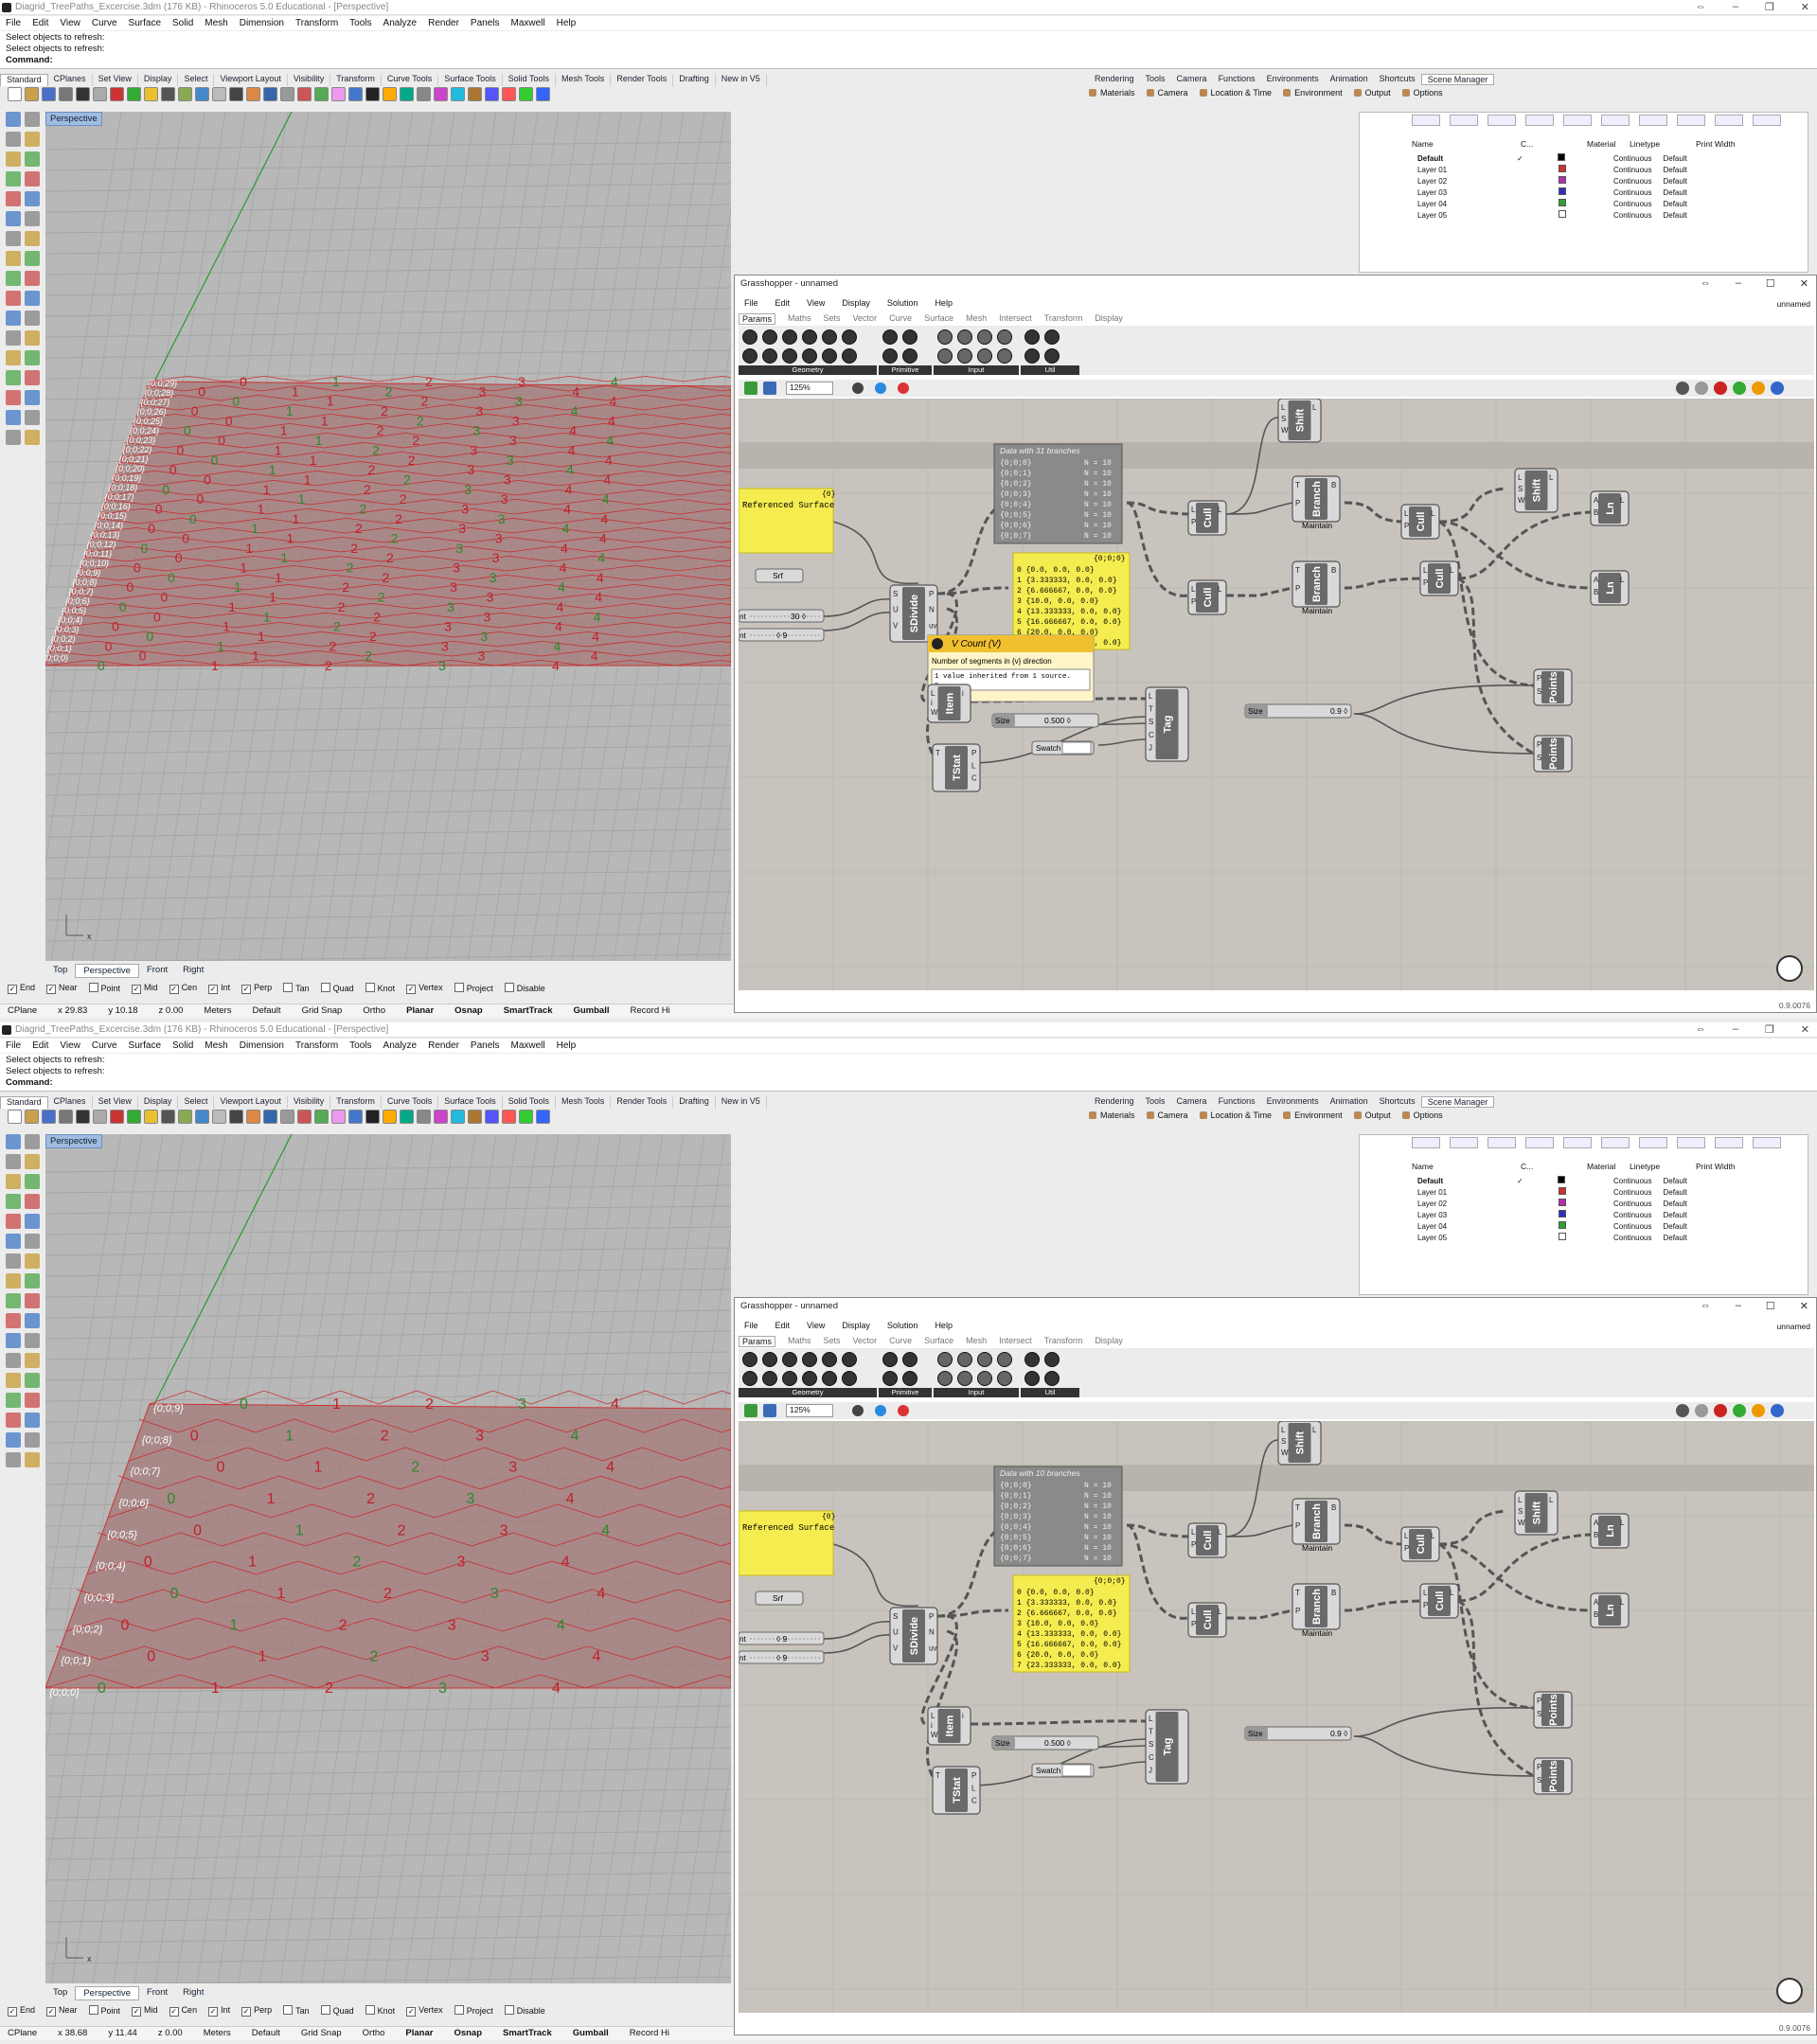  What do you see at coordinates (1720, 1410) in the screenshot?
I see `red-preview-icon` at bounding box center [1720, 1410].